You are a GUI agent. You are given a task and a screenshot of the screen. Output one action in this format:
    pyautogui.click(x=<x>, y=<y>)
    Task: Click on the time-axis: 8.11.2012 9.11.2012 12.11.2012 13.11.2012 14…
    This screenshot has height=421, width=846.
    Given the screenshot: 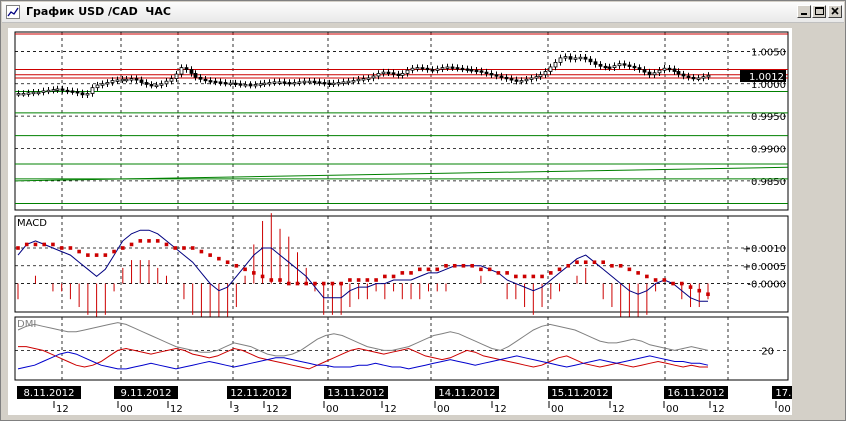 What is the action you would take?
    pyautogui.click(x=422, y=399)
    